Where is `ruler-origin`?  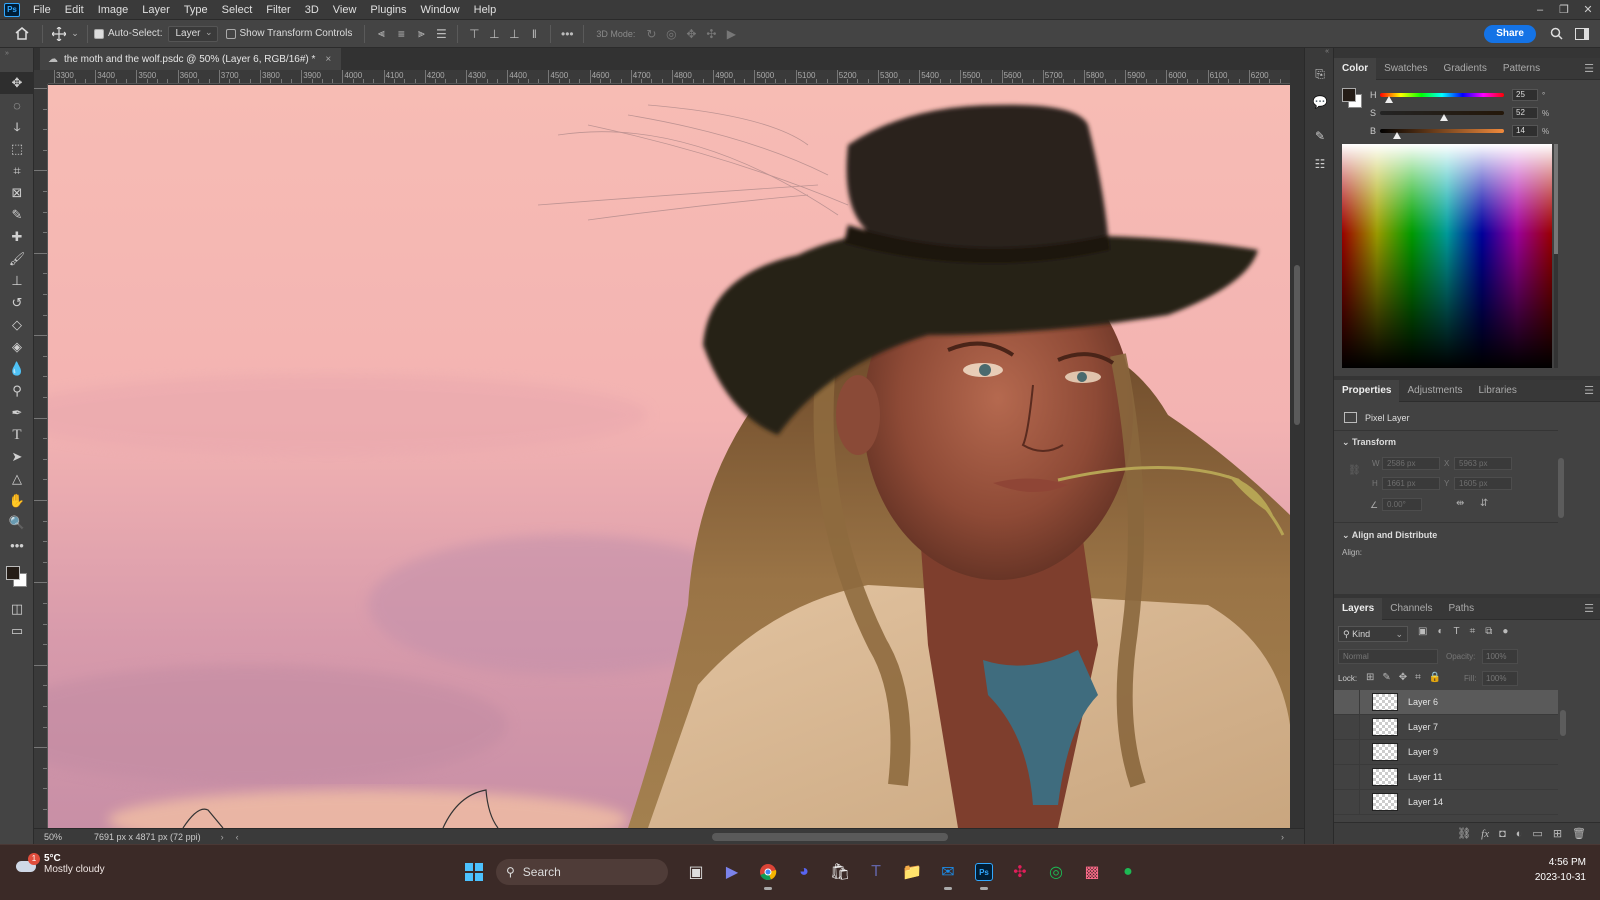 ruler-origin is located at coordinates (41, 77).